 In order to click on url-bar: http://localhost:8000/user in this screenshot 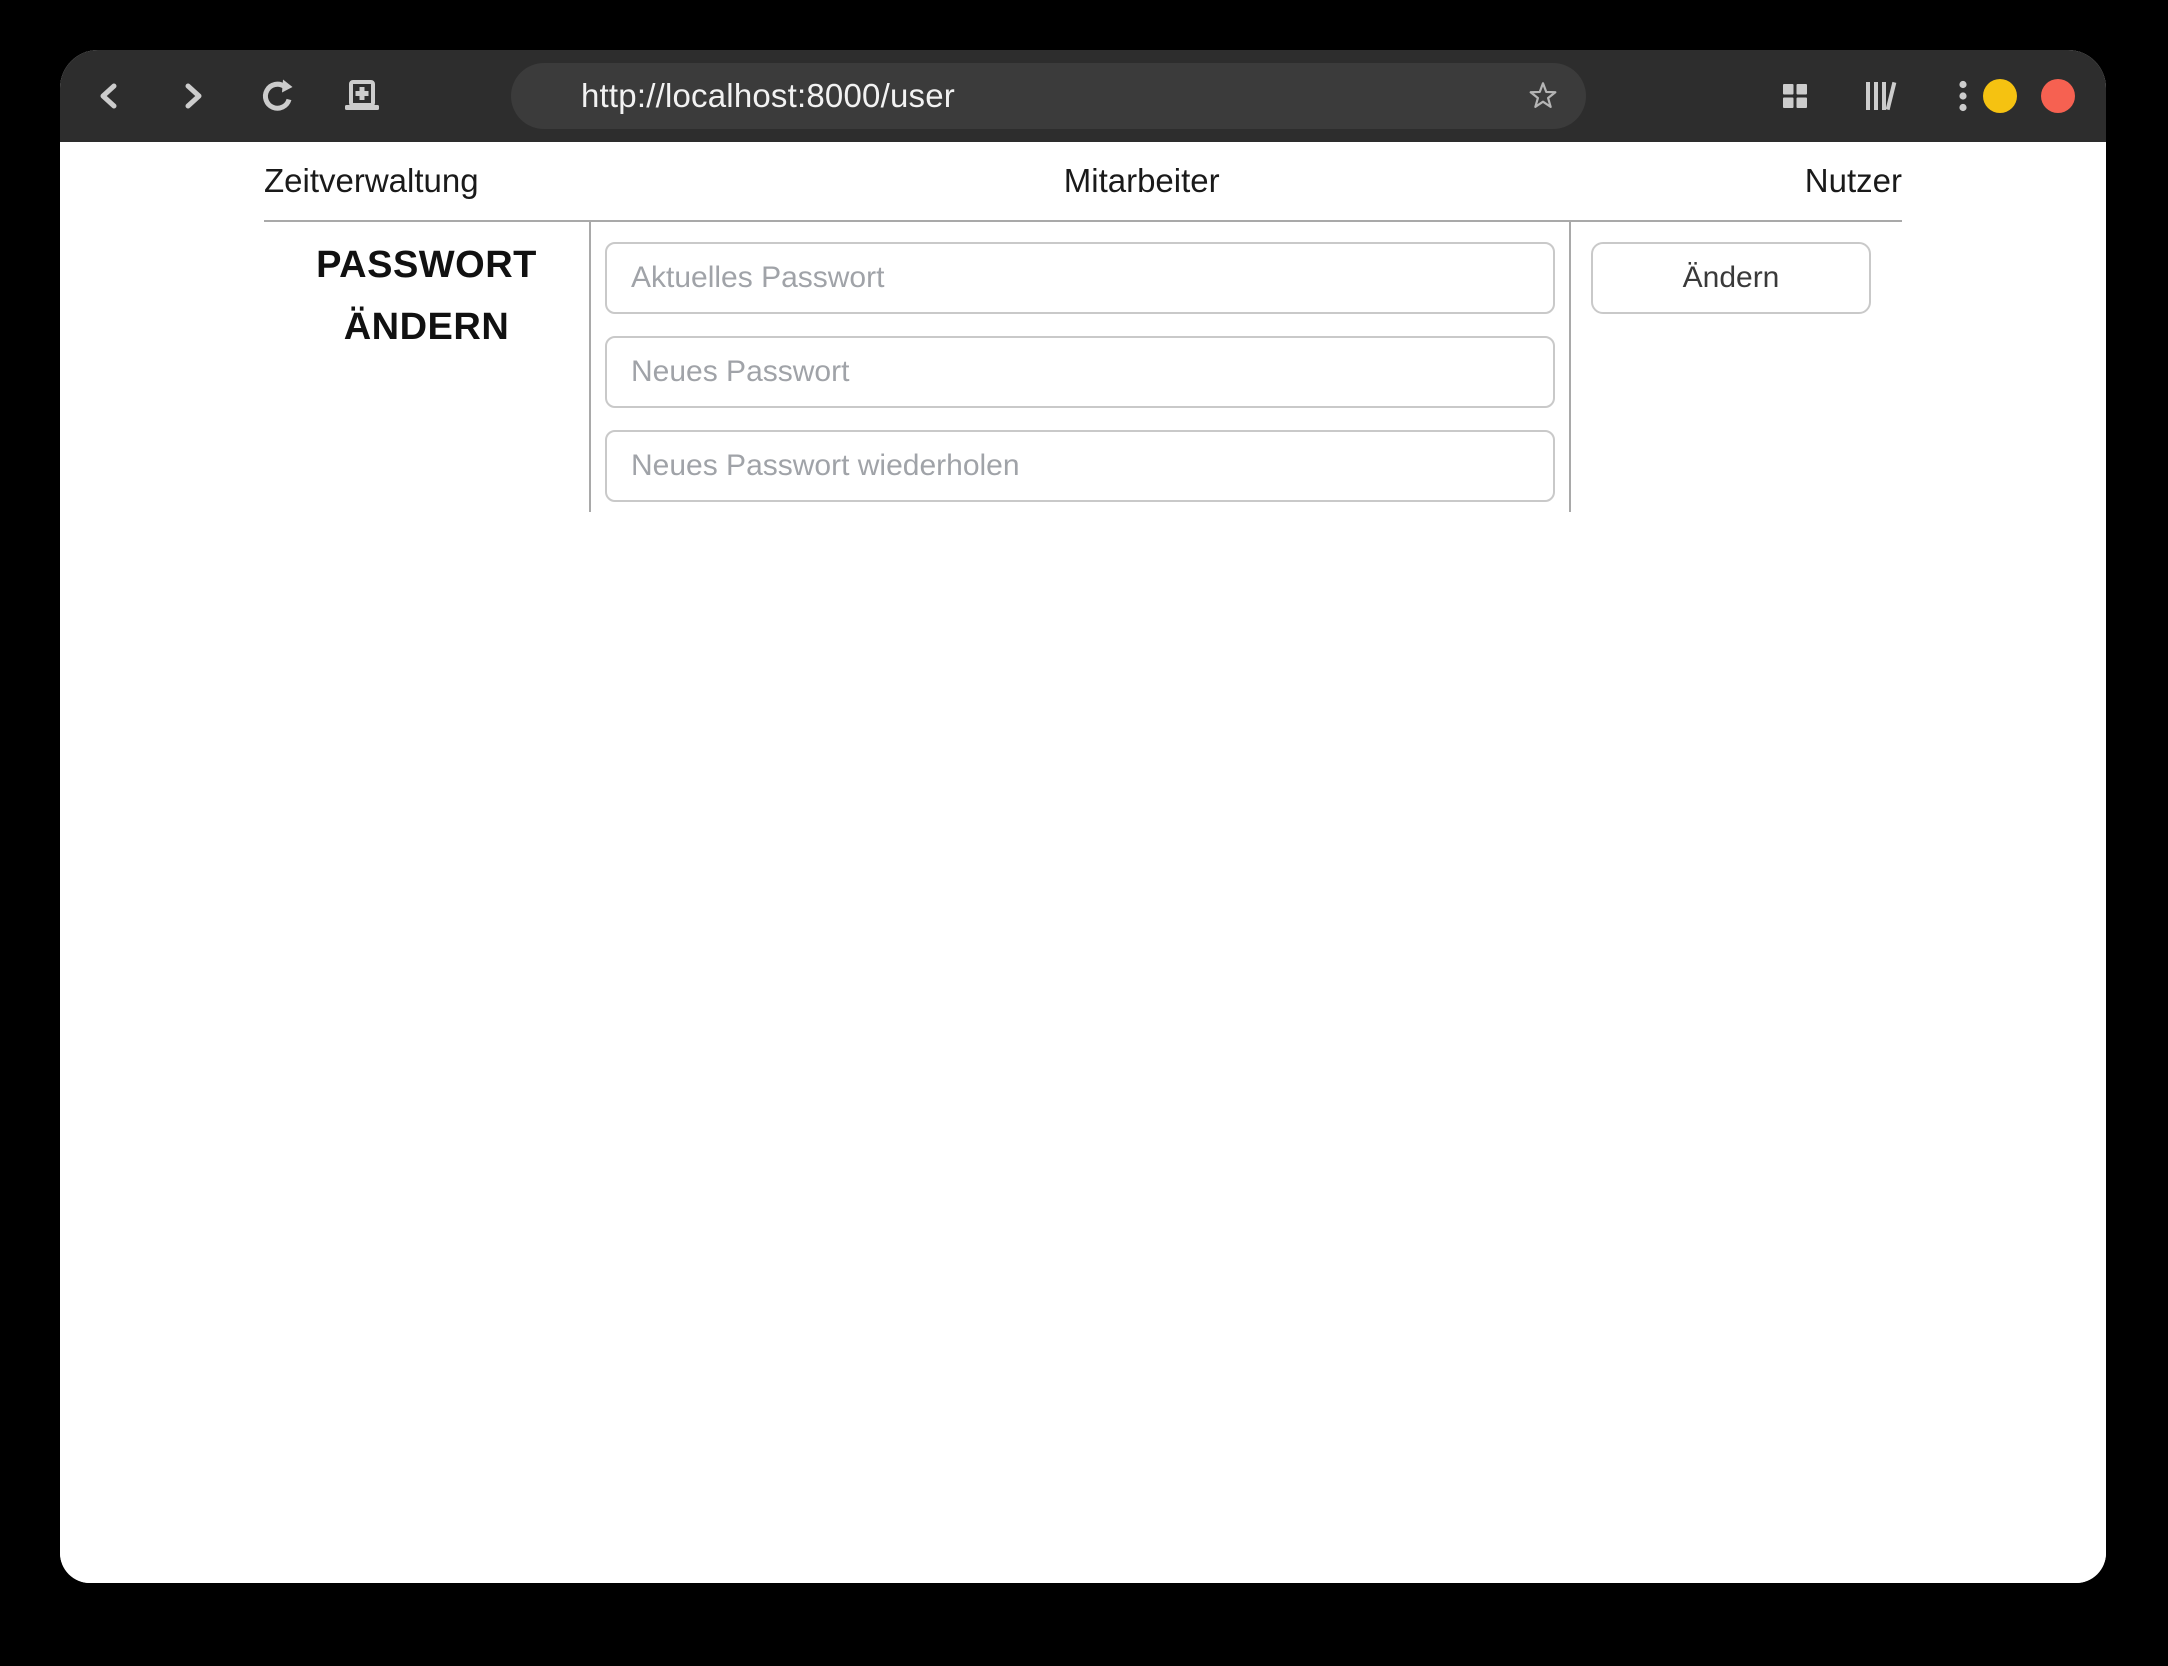, I will do `click(1048, 96)`.